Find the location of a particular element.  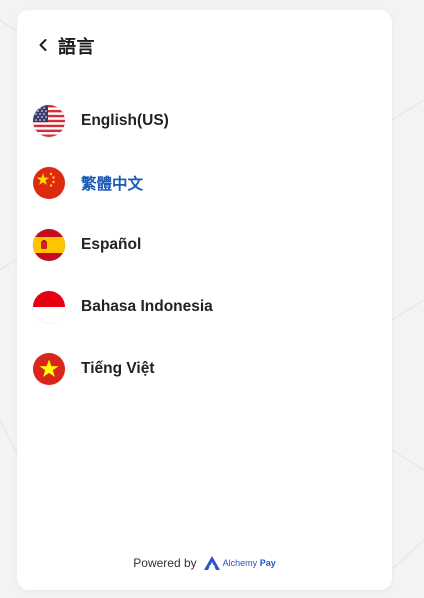

header: 語言 is located at coordinates (204, 47).